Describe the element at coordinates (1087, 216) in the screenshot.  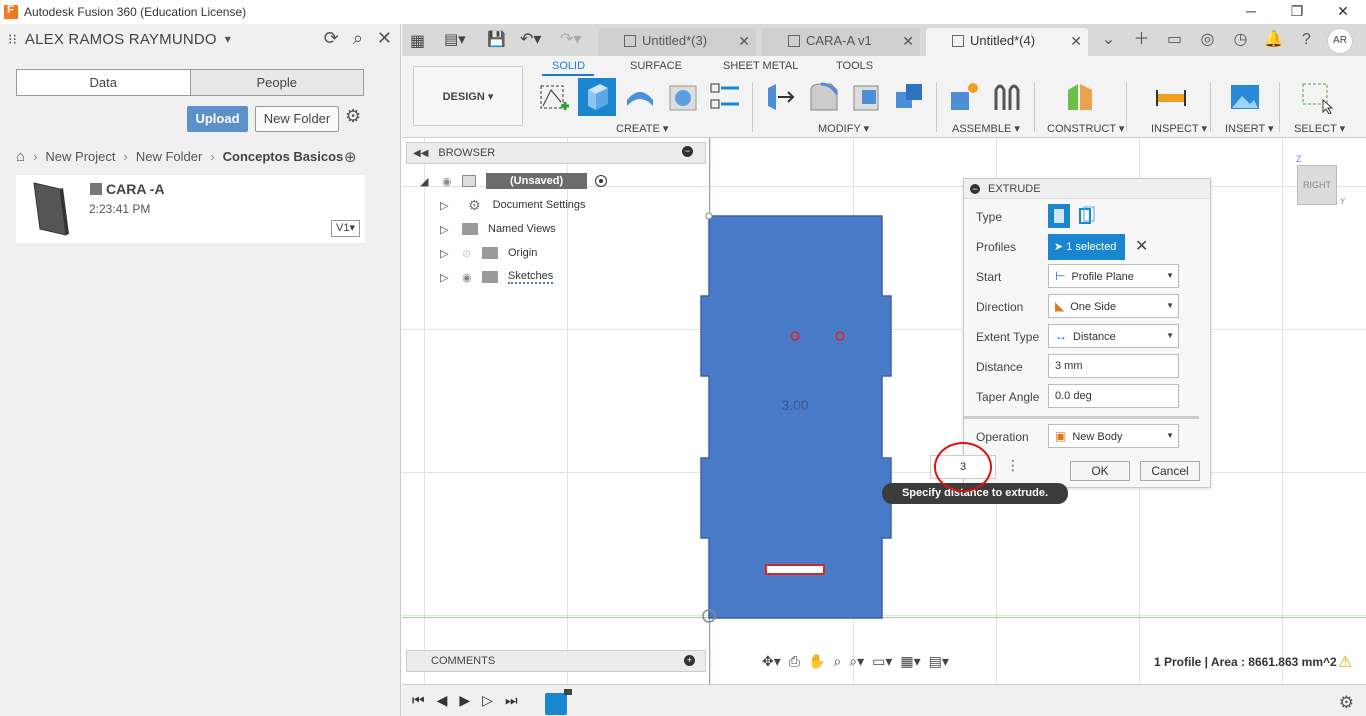
I see `thin-type-icon` at that location.